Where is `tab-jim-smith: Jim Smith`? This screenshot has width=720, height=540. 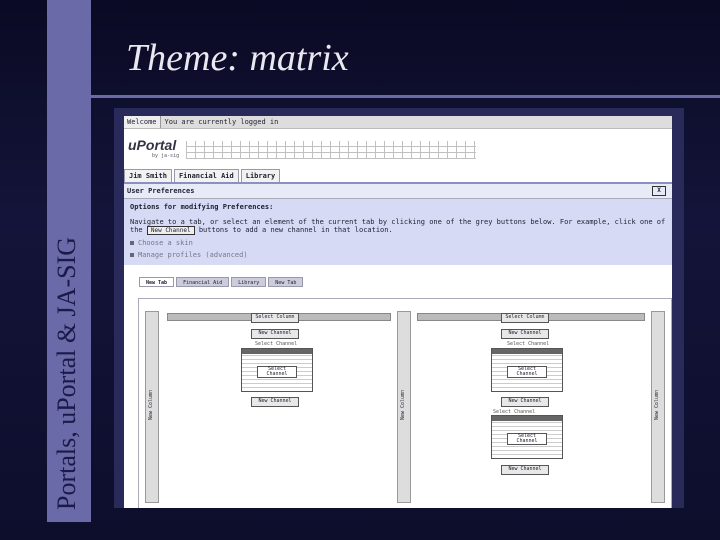 tab-jim-smith: Jim Smith is located at coordinates (148, 175).